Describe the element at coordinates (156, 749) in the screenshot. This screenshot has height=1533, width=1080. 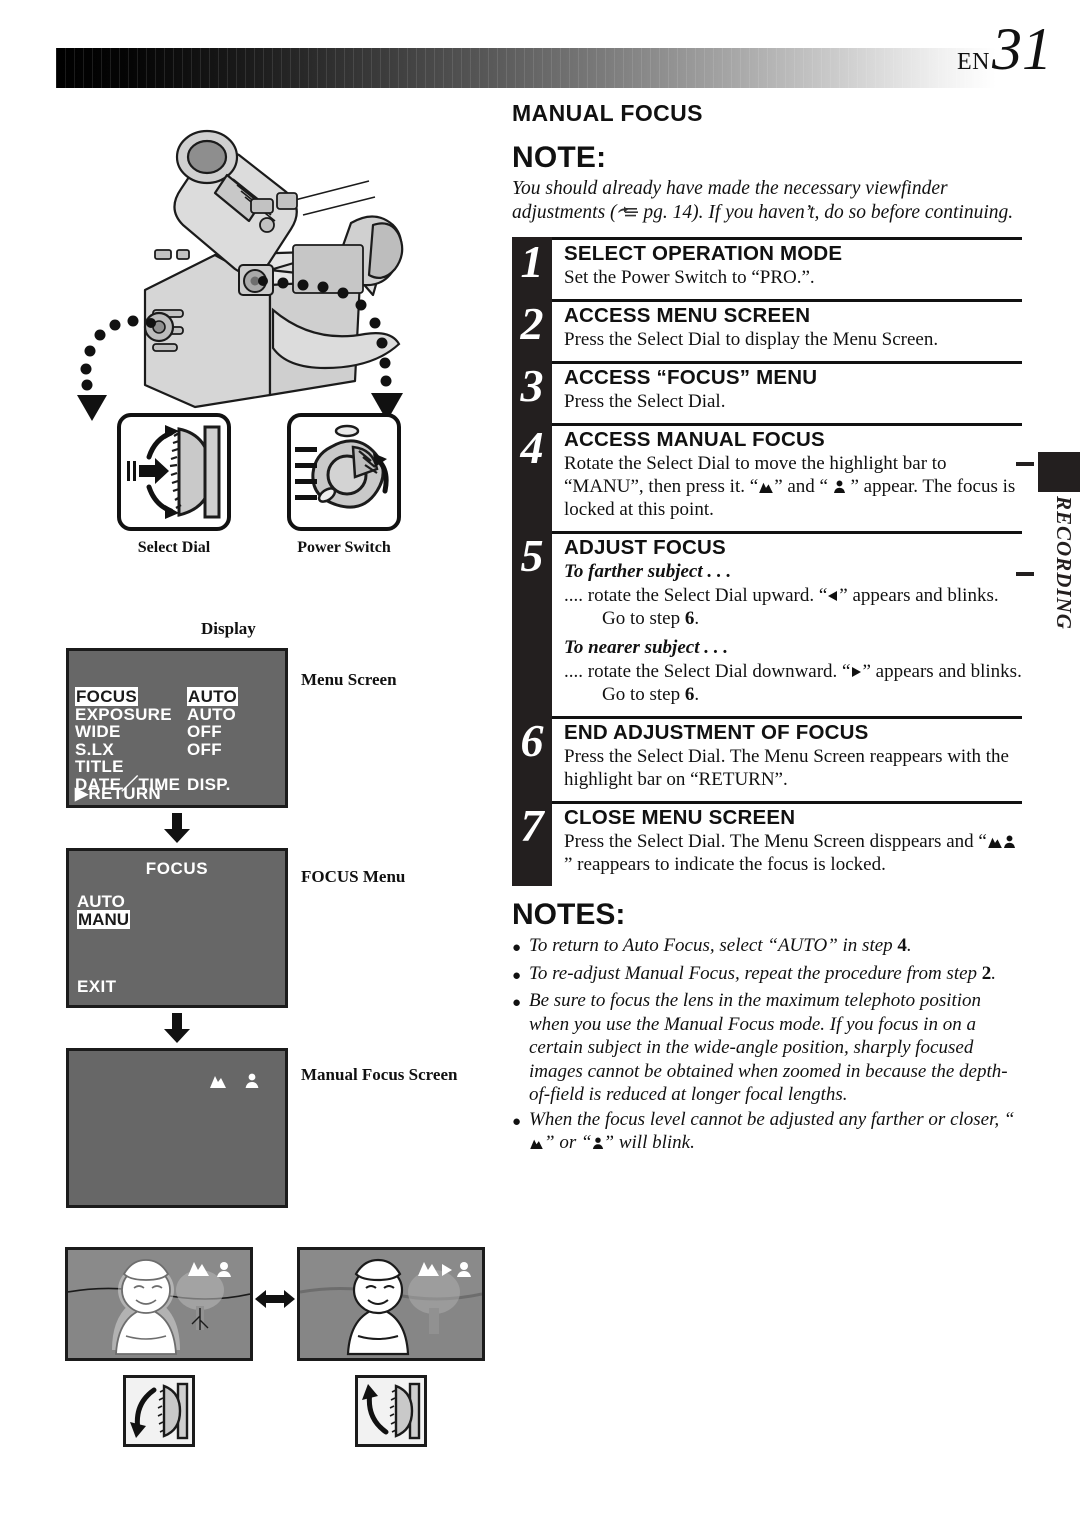
I see `menu-row: S.LX OFF` at that location.